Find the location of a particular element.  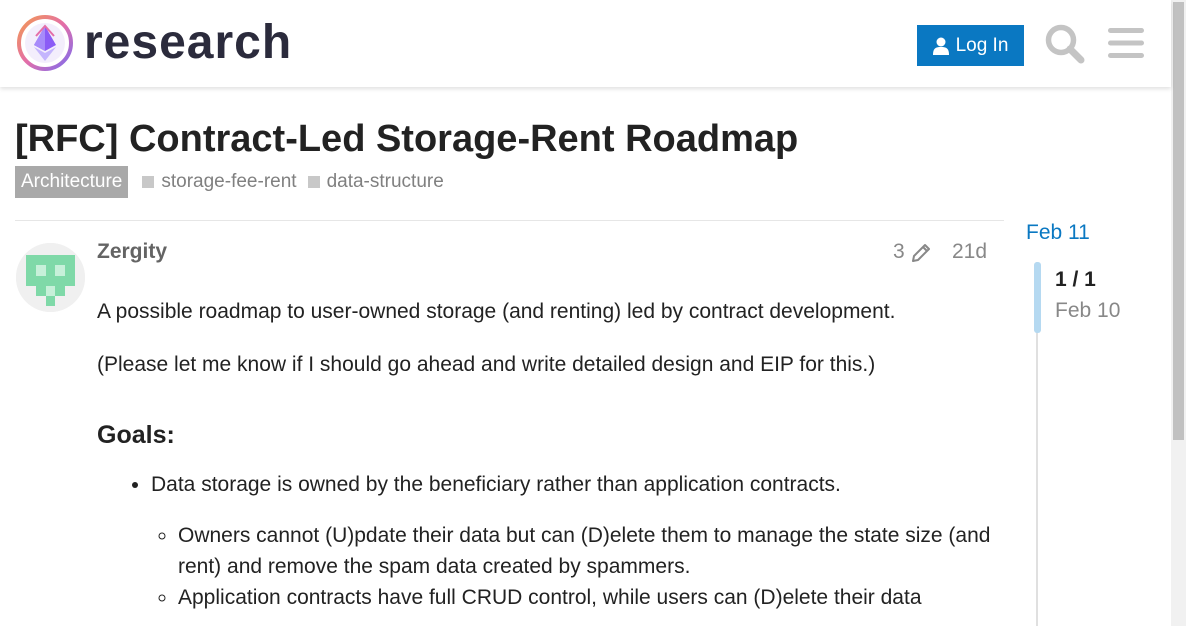

post-author-username: Zergity is located at coordinates (132, 252).